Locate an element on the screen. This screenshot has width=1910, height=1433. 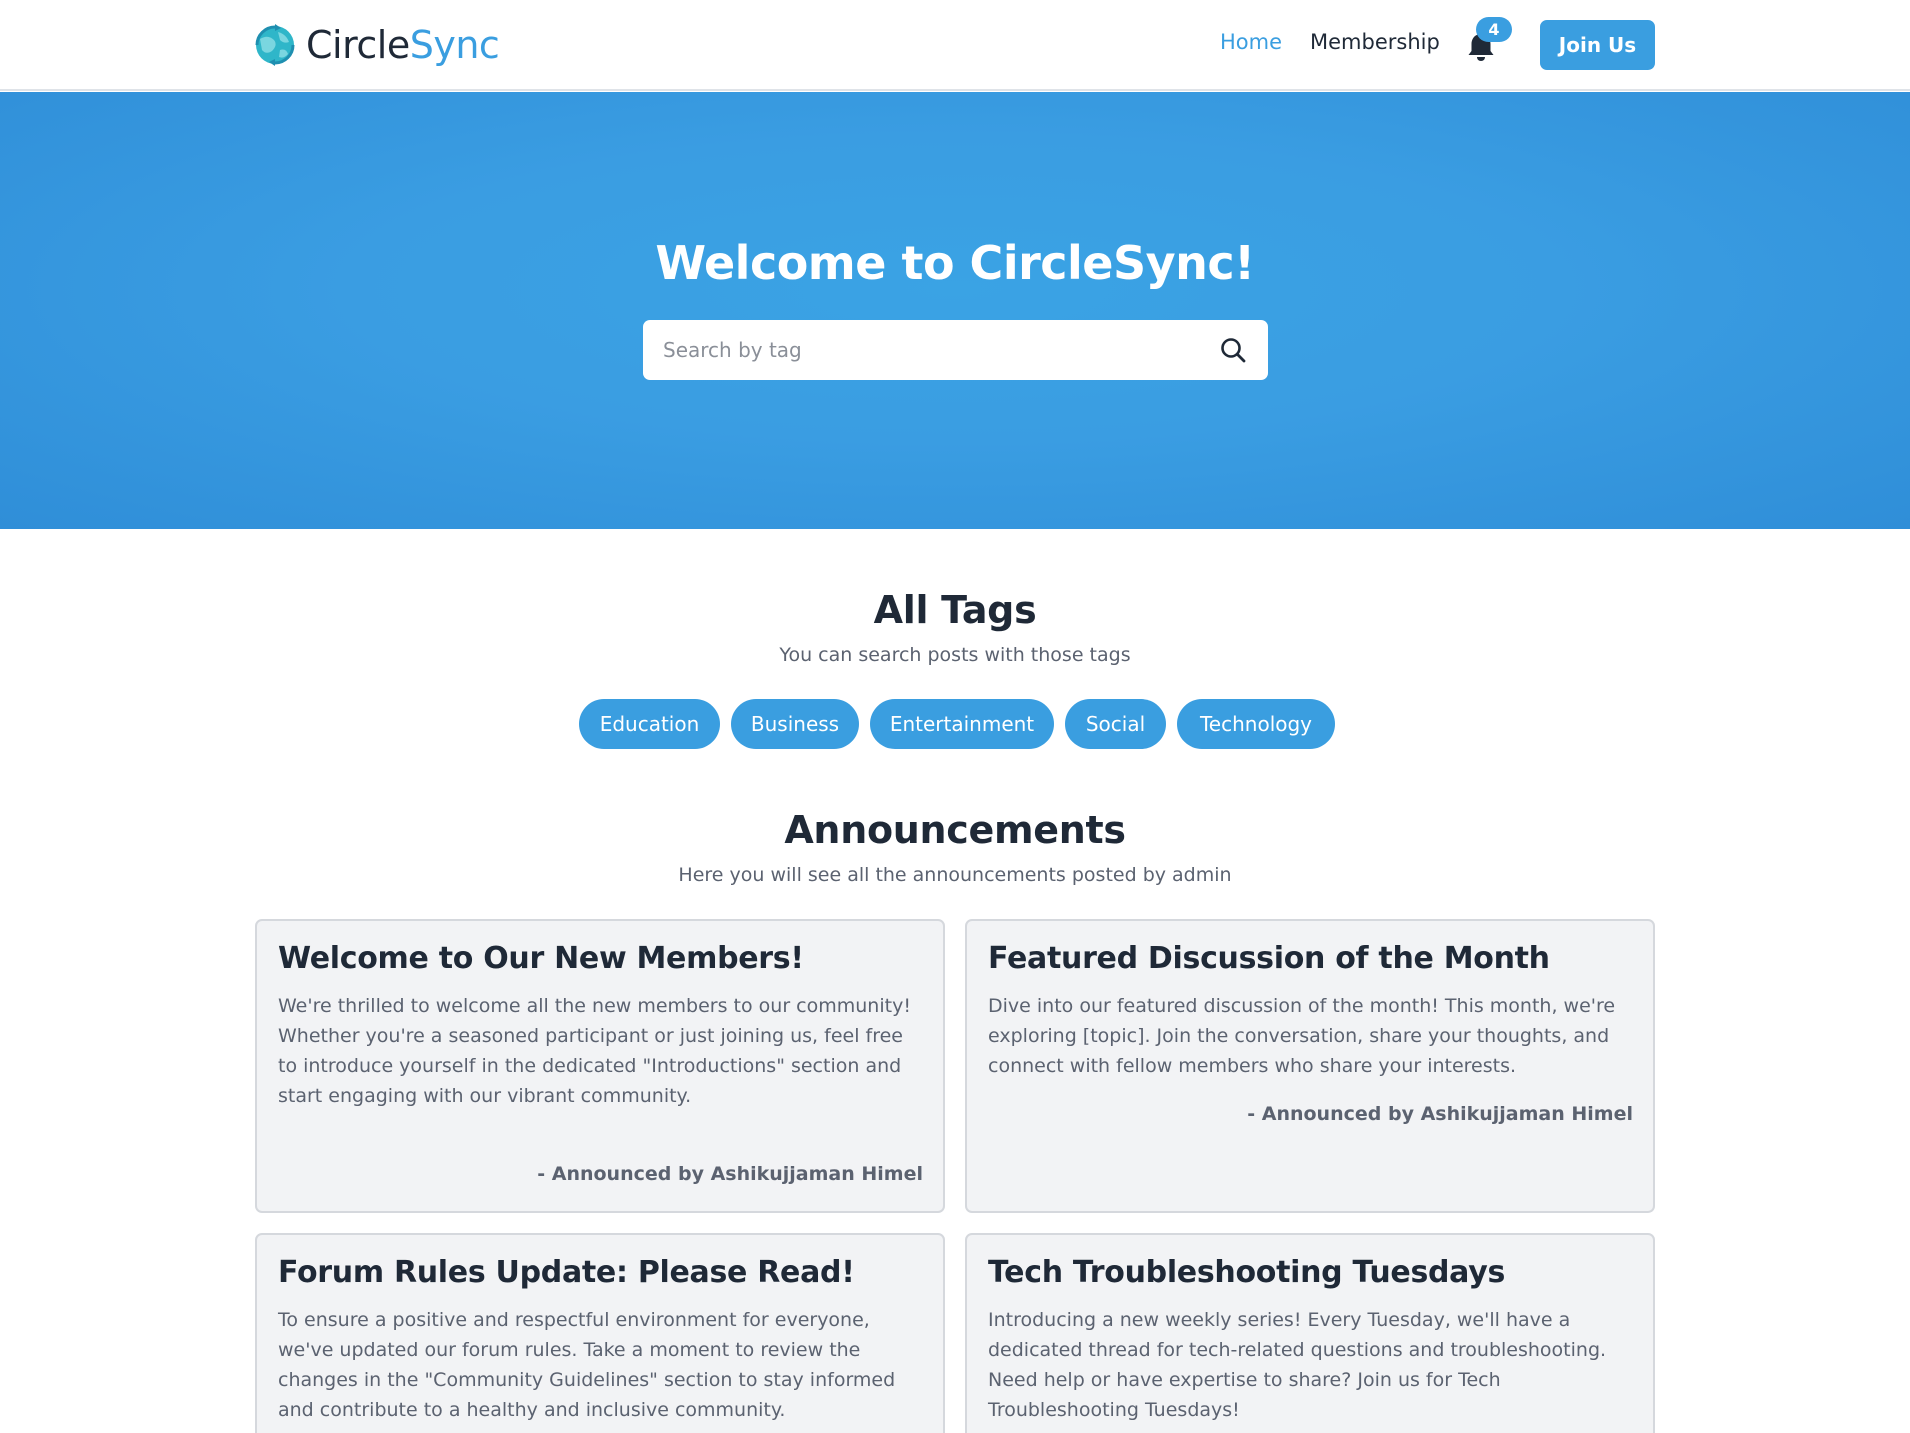
tag-social: Social is located at coordinates (1115, 724).